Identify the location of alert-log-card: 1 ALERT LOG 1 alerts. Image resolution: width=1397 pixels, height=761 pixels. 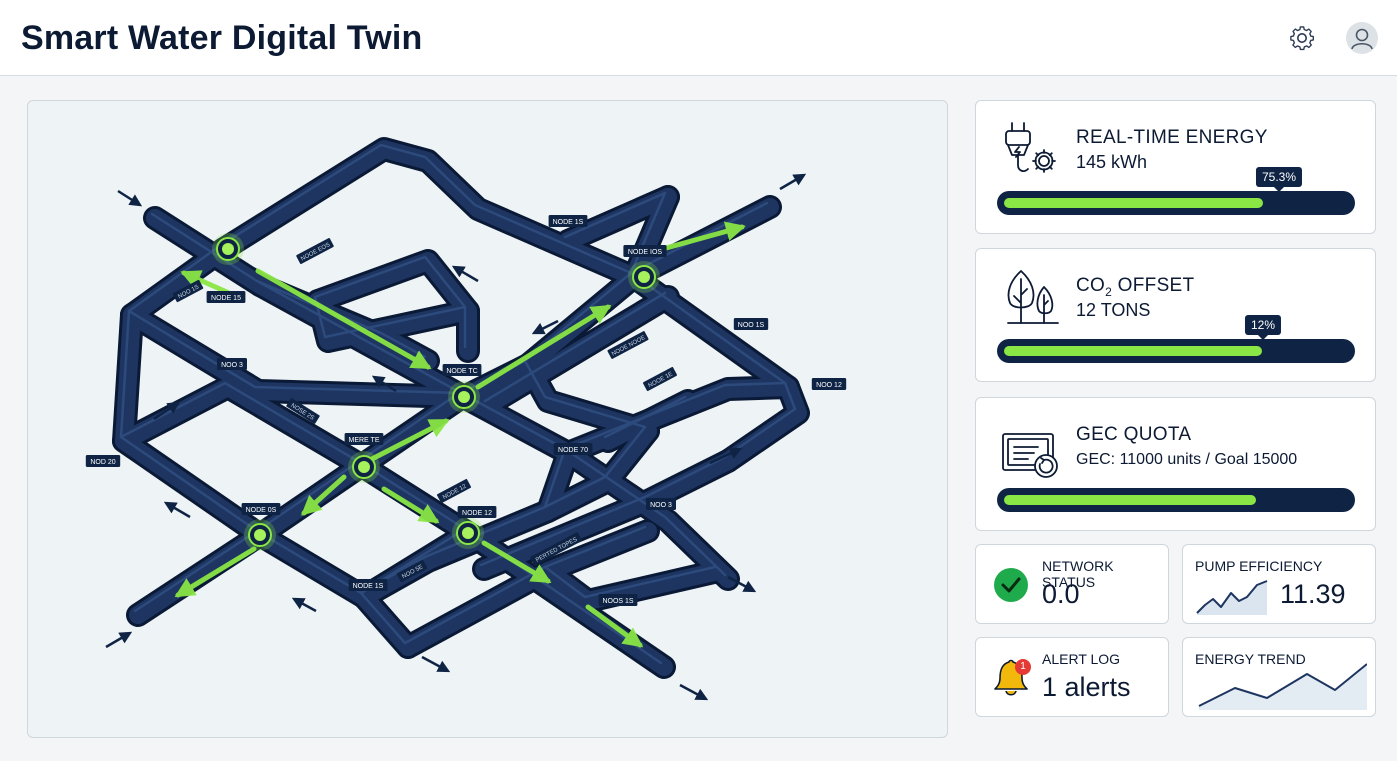
(1072, 677).